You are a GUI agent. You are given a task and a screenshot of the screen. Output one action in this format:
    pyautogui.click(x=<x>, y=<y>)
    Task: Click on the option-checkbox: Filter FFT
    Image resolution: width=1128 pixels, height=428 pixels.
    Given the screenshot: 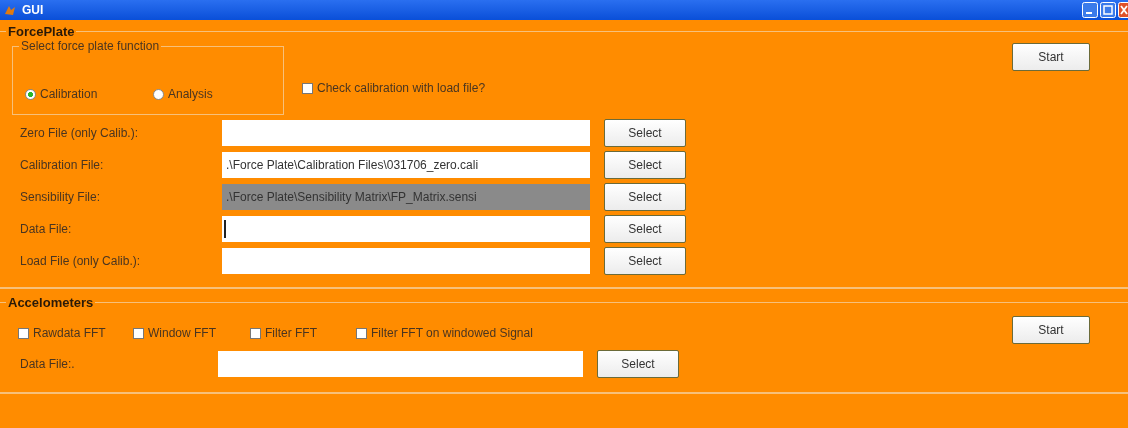 What is the action you would take?
    pyautogui.click(x=303, y=333)
    